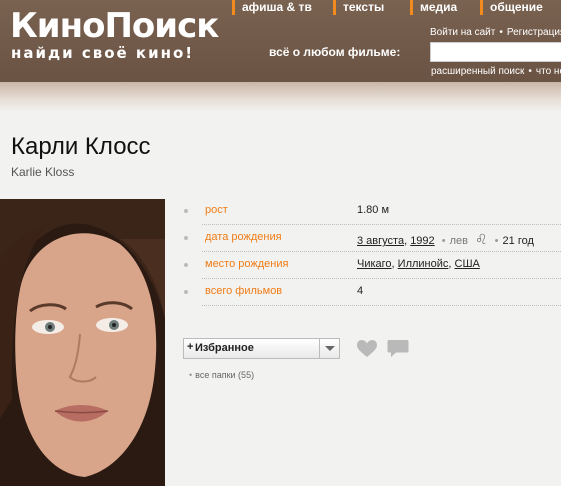 This screenshot has height=486, width=561. Describe the element at coordinates (422, 241) in the screenshot. I see `birth-year-link: 1992` at that location.